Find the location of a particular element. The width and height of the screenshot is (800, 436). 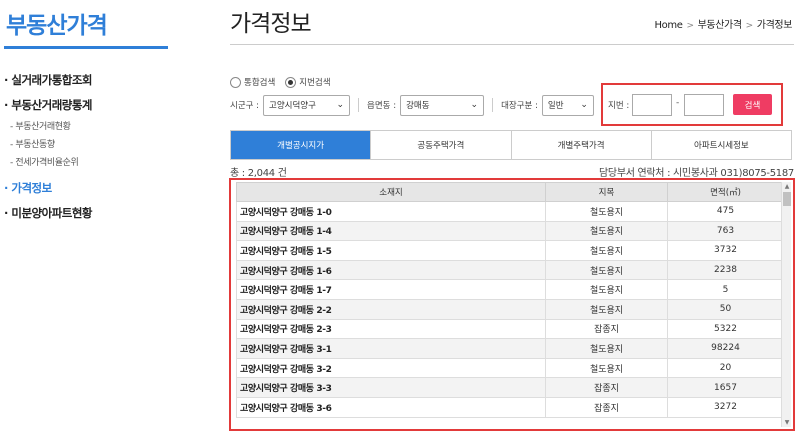

cell-area: 475 is located at coordinates (725, 211).